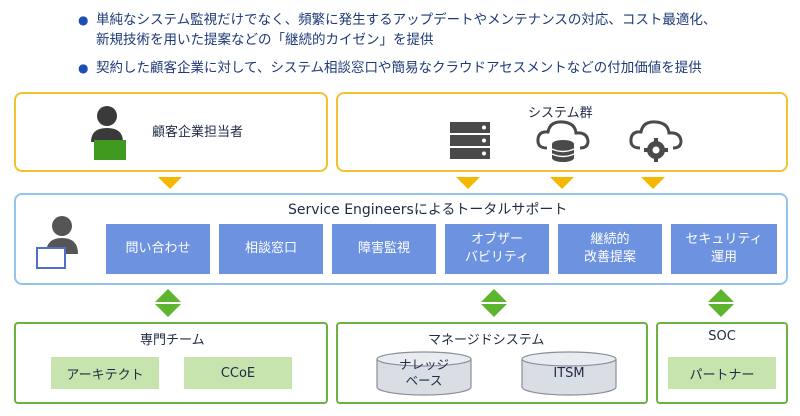 This screenshot has width=800, height=416. Describe the element at coordinates (57, 242) in the screenshot. I see `engineer-person-icon` at that location.